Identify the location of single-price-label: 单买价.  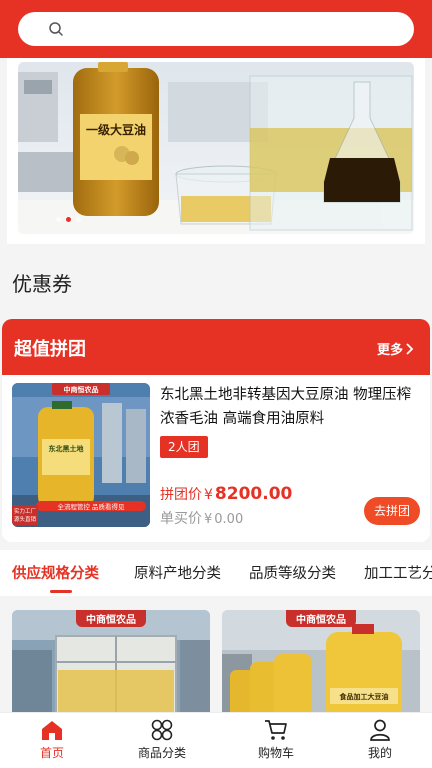
(181, 519).